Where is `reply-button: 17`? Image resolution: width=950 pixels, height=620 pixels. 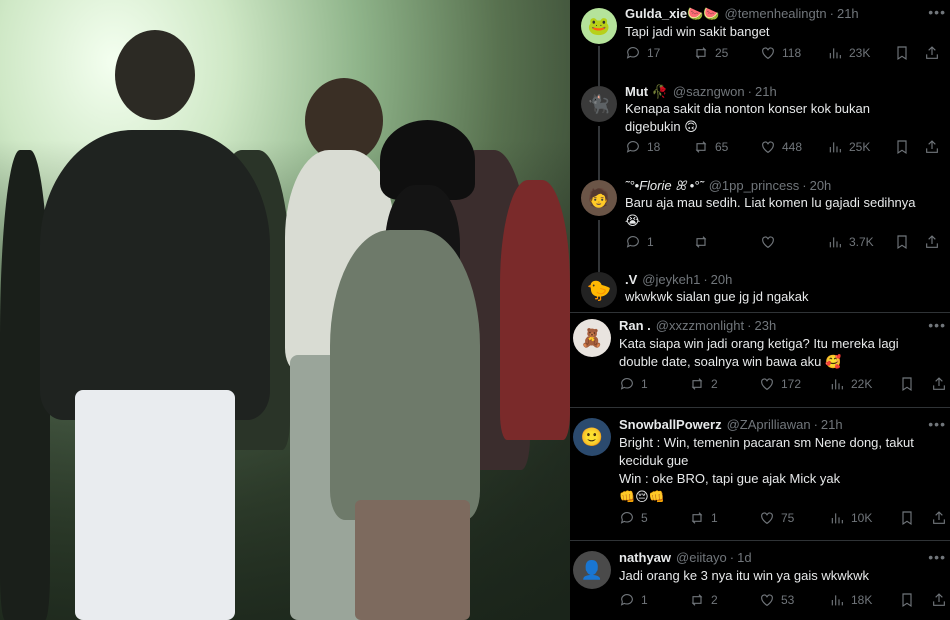
reply-button: 17 is located at coordinates (659, 53).